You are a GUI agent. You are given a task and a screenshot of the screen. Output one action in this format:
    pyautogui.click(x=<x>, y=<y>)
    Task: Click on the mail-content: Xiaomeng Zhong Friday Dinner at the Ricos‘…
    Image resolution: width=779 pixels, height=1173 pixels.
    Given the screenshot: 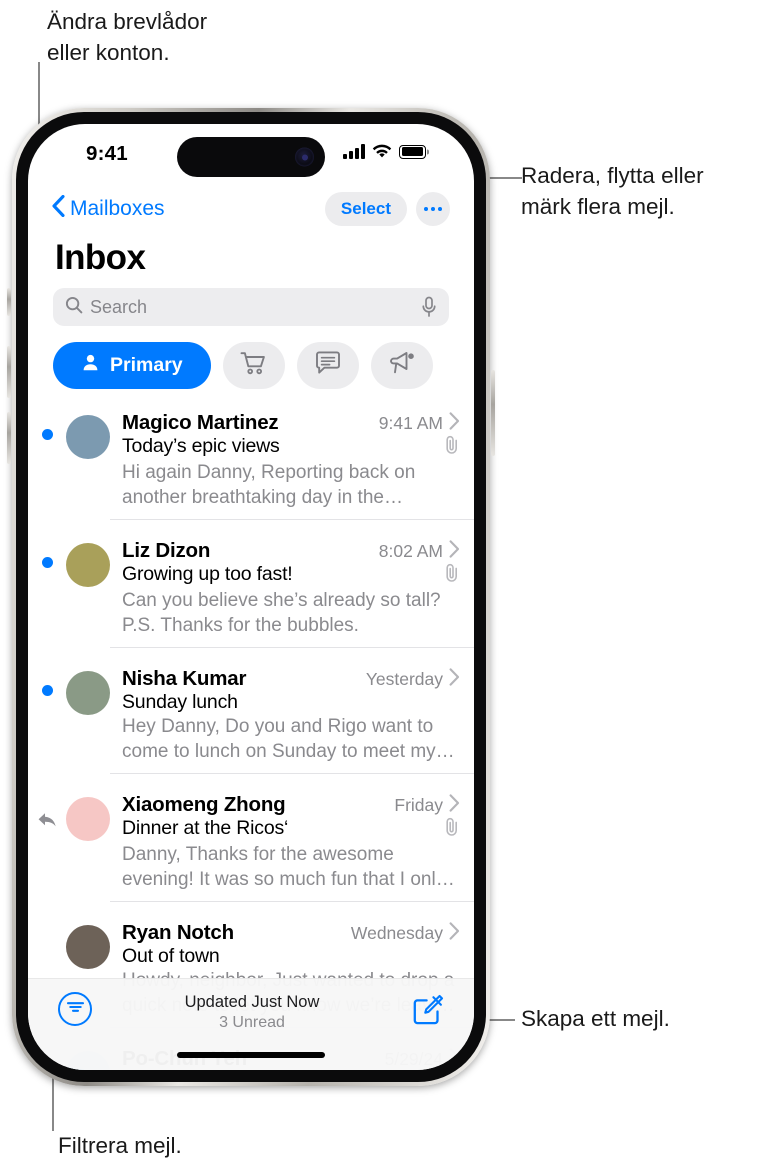 What is the action you would take?
    pyautogui.click(x=292, y=847)
    